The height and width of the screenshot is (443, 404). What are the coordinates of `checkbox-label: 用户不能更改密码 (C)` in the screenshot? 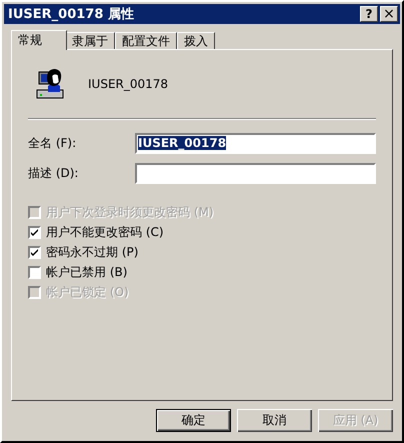 It's located at (105, 232).